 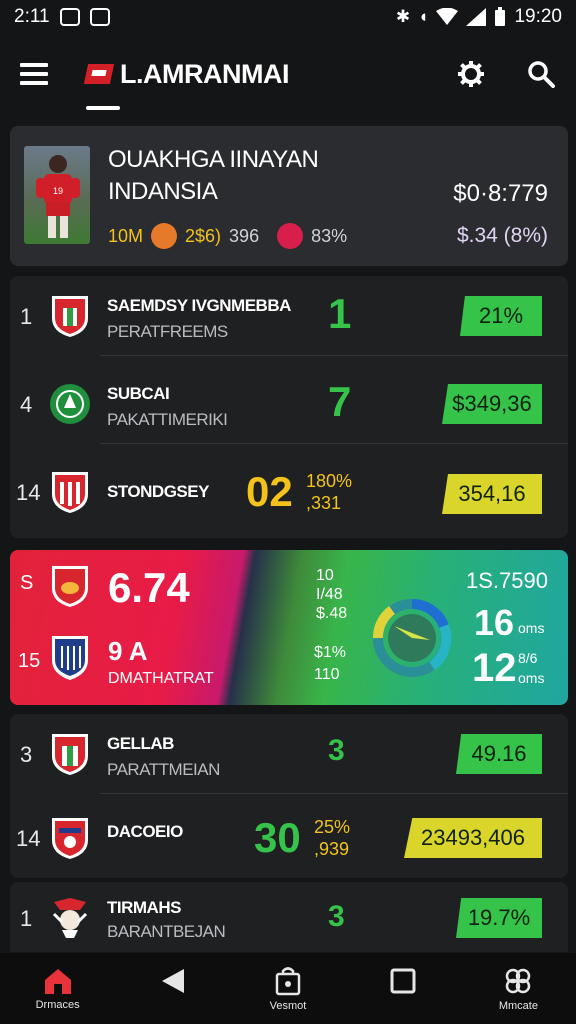 I want to click on team-name: GELLAB, so click(x=140, y=743).